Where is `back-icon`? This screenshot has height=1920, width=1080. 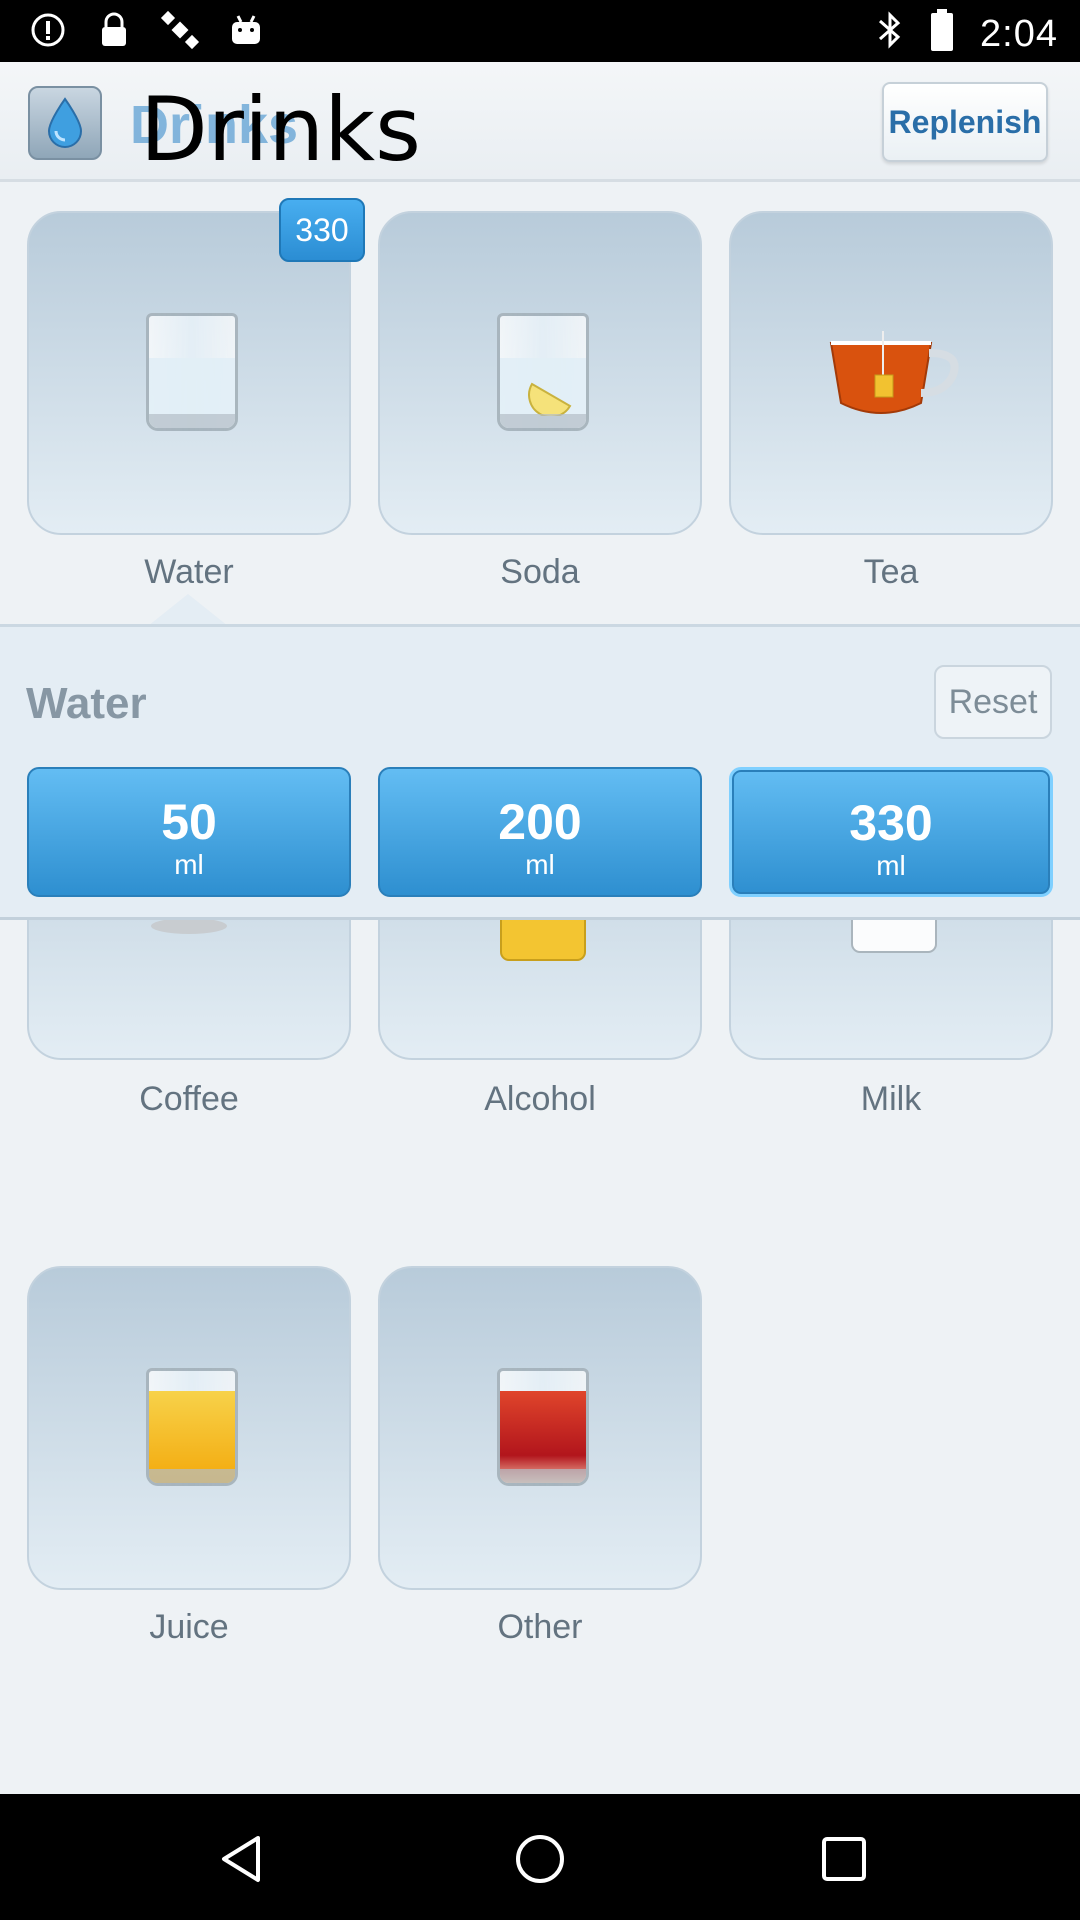 back-icon is located at coordinates (241, 1859).